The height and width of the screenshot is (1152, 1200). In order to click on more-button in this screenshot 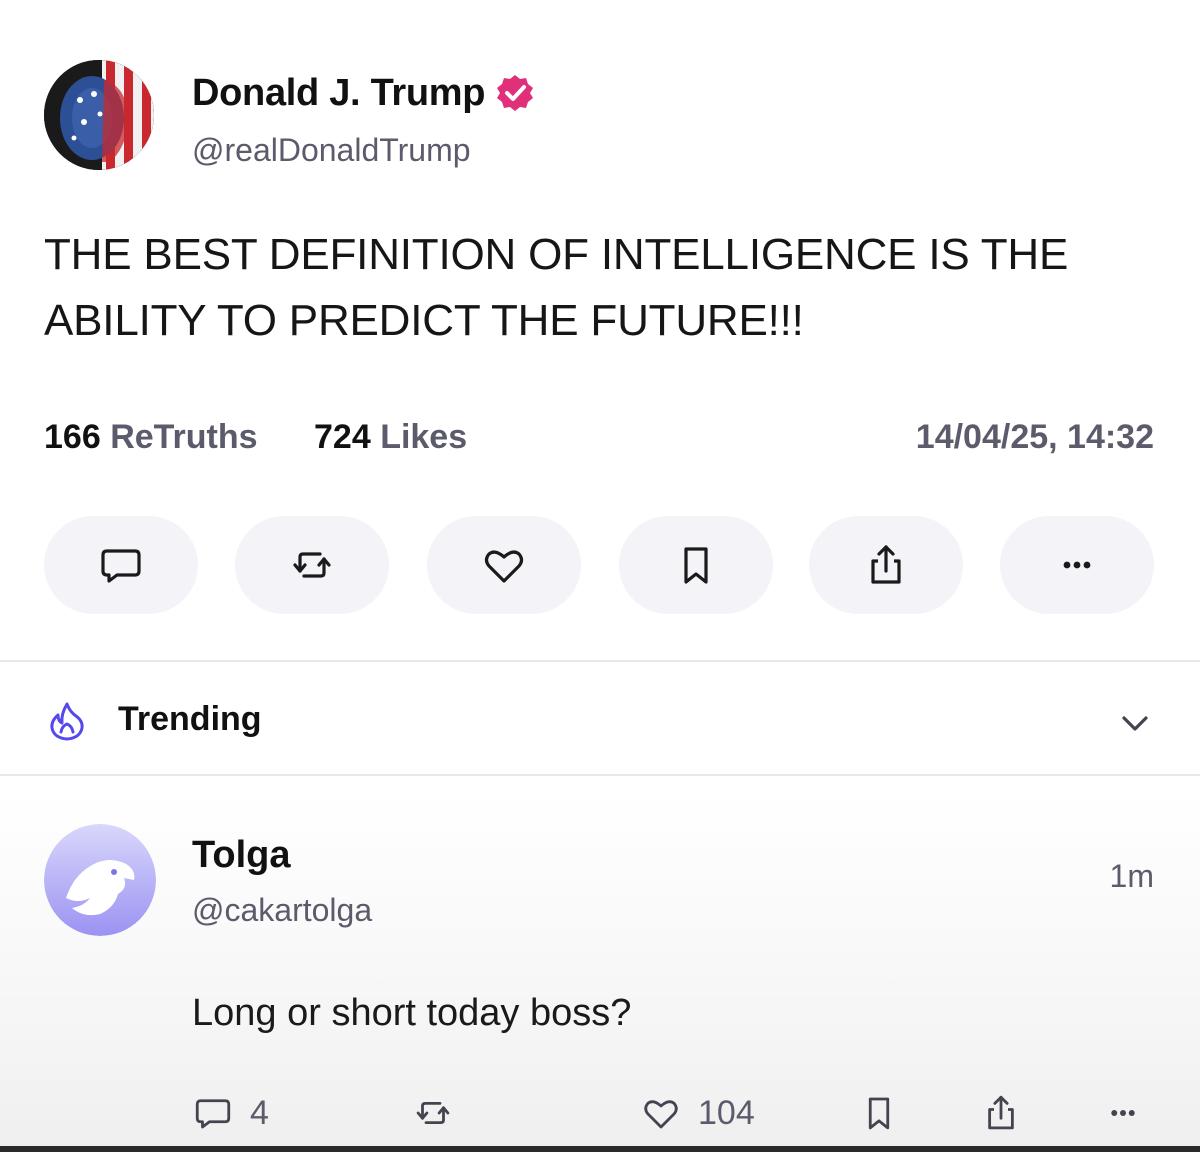, I will do `click(1077, 565)`.